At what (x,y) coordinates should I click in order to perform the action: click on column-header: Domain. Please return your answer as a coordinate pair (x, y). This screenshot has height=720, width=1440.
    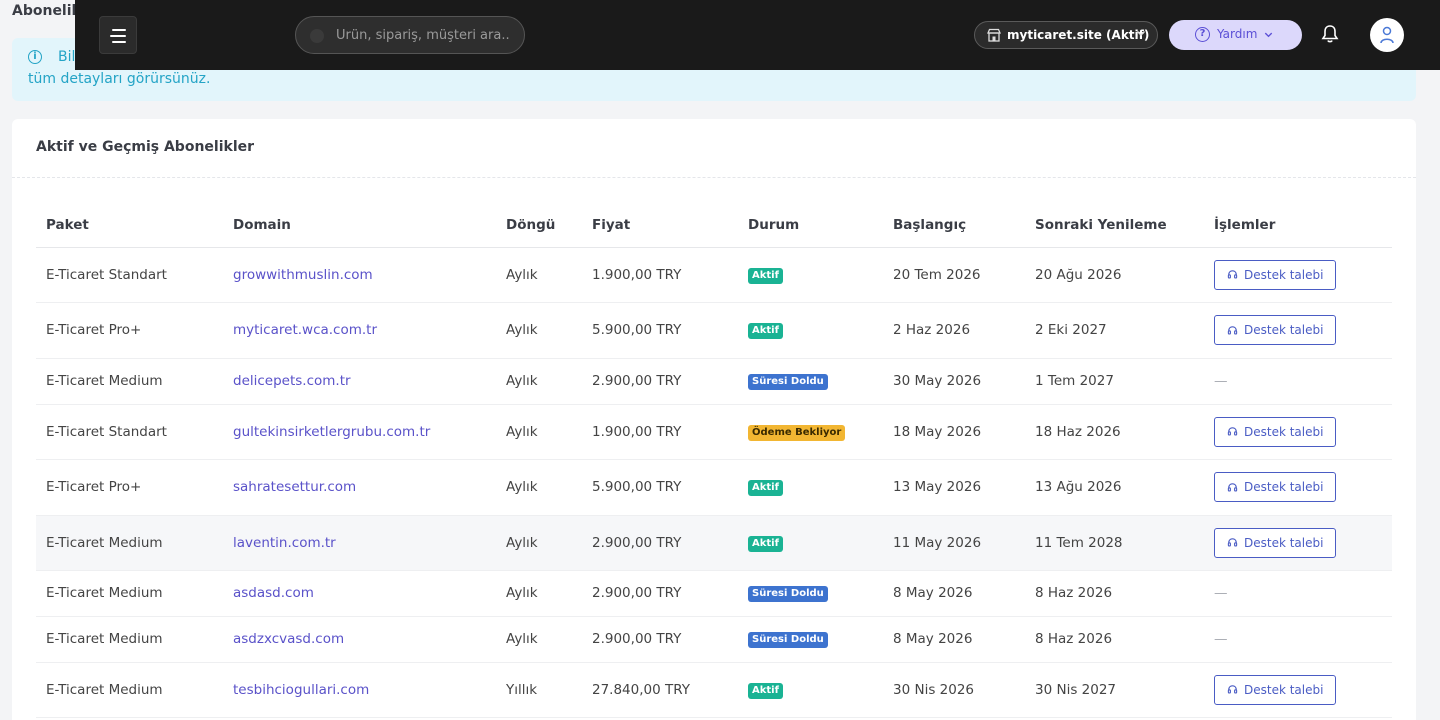
    Looking at the image, I should click on (359, 225).